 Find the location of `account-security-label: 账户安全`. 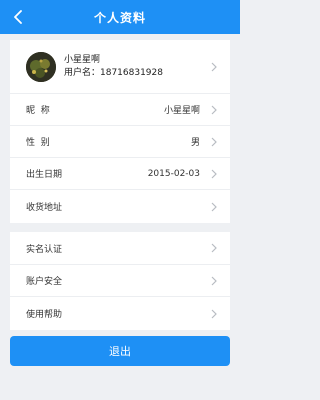

account-security-label: 账户安全 is located at coordinates (44, 282).